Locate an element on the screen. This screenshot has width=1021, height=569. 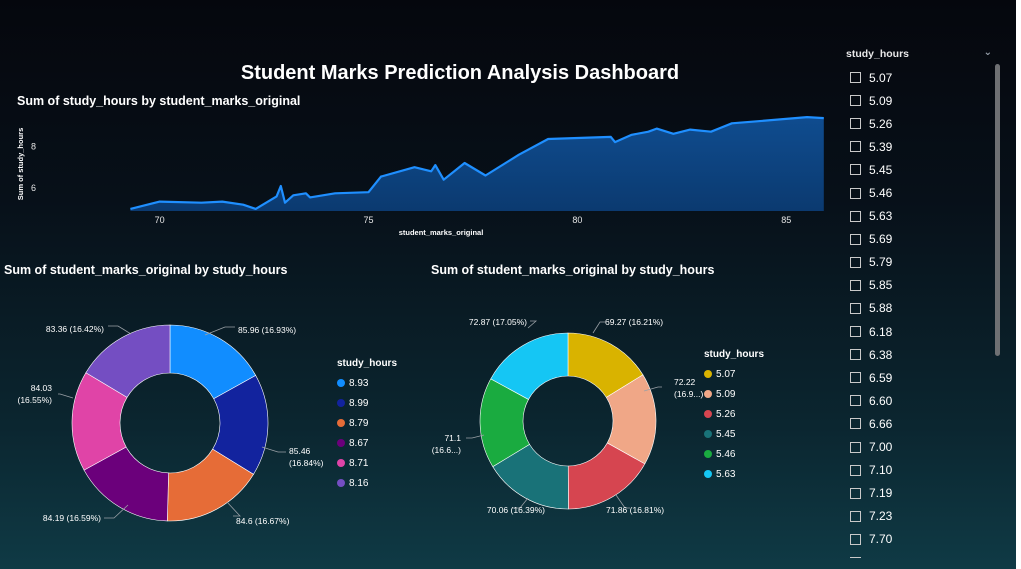
chevron-down-icon: ⌄ is located at coordinates (988, 53).